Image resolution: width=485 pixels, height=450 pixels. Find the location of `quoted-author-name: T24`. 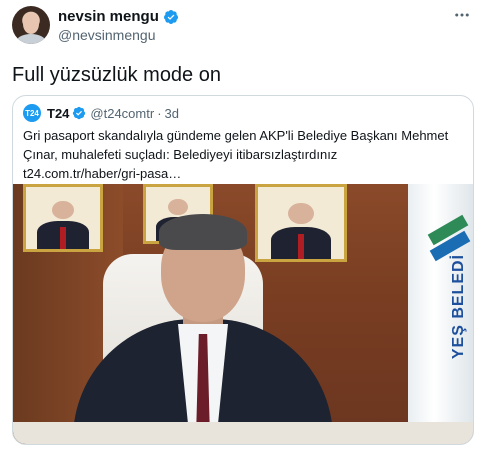

quoted-author-name: T24 is located at coordinates (58, 113).